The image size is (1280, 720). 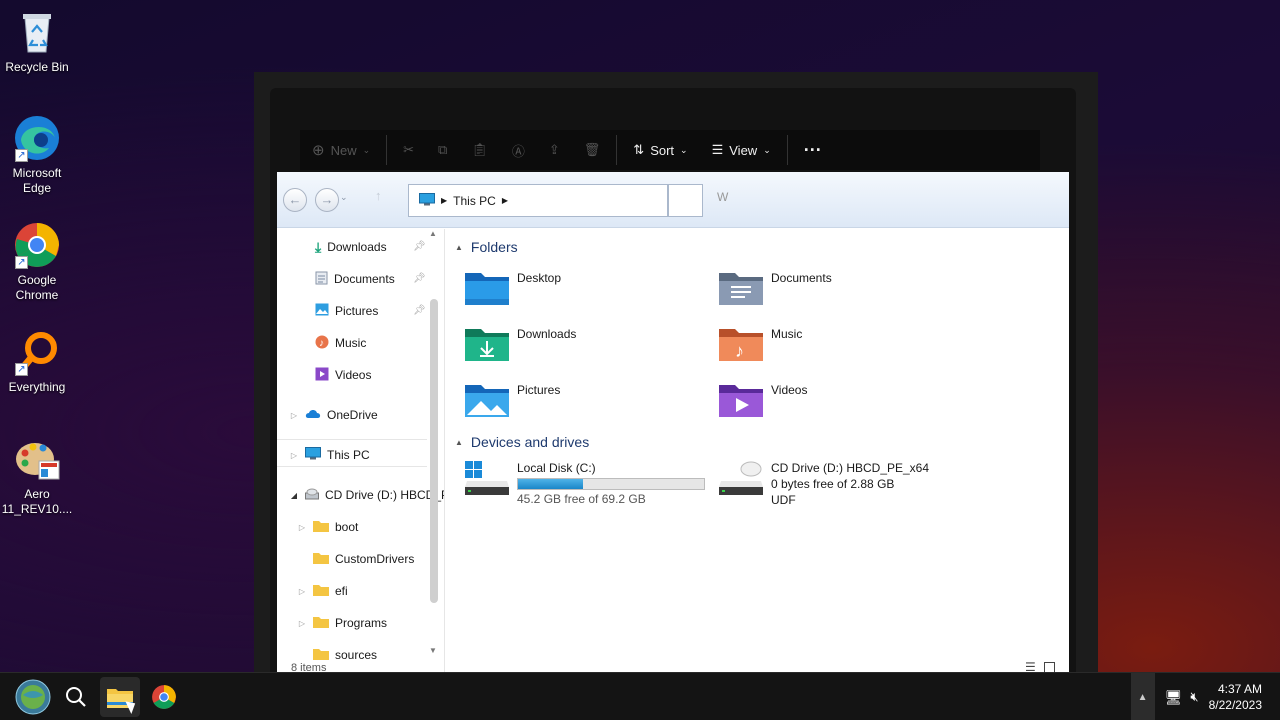 I want to click on folder-tile-desktop: Desktop, so click(x=513, y=288).